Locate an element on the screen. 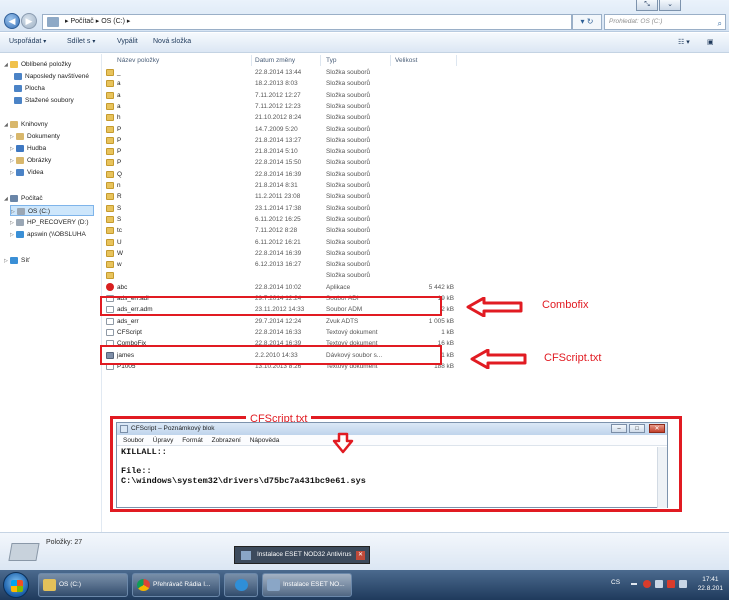  notepad-title-bar: CFScript – Poznámkový blok – □ ✕ is located at coordinates (392, 429).